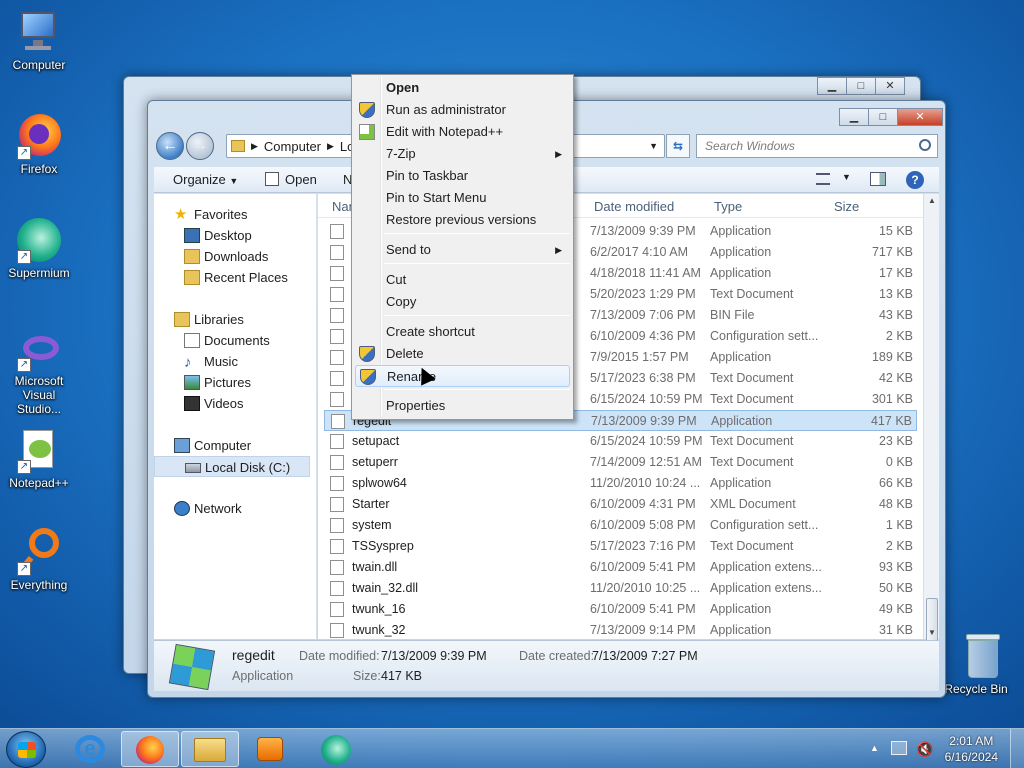 This screenshot has height=768, width=1024. I want to click on scroll-up-icon: ▲, so click(932, 200).